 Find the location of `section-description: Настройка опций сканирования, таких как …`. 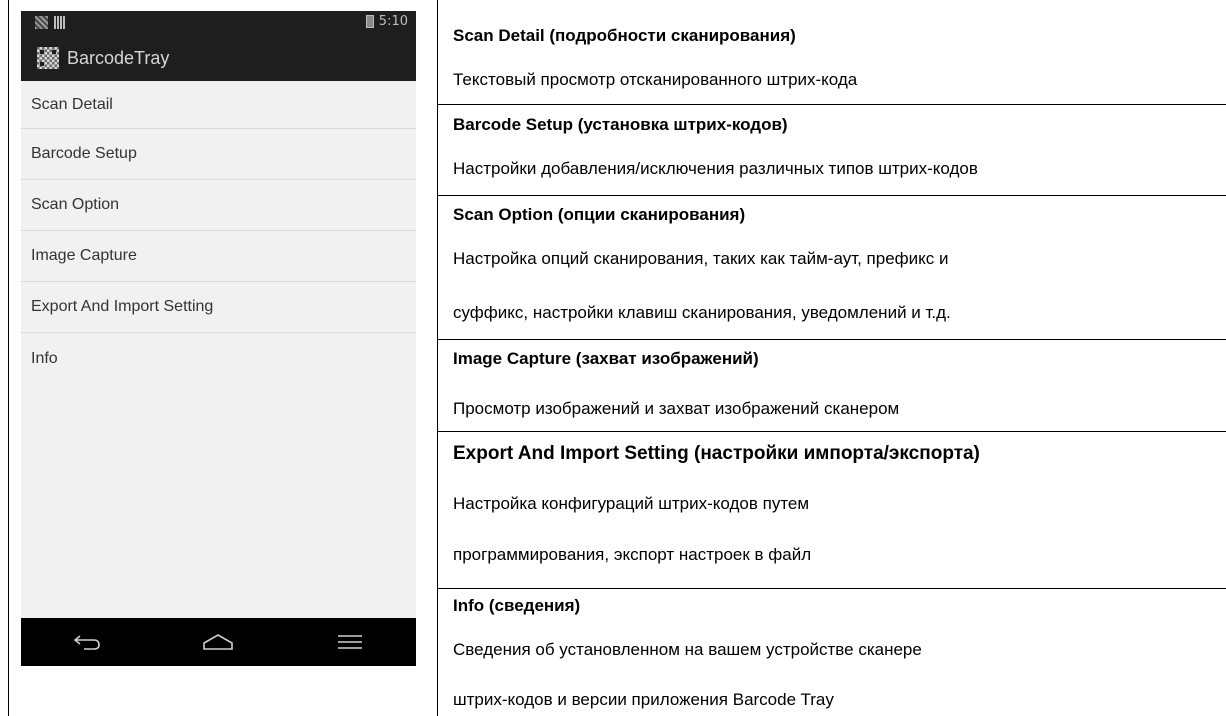

section-description: Настройка опций сканирования, таких как … is located at coordinates (701, 258).